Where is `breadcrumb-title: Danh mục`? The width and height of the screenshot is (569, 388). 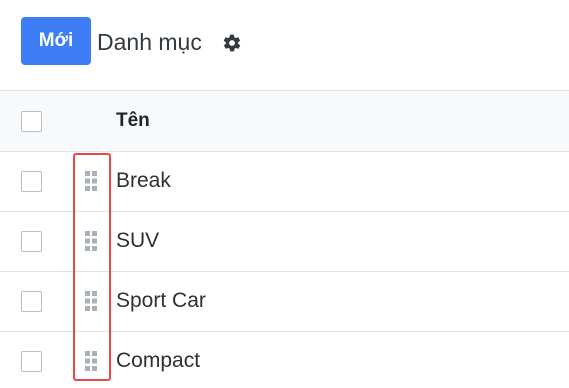
breadcrumb-title: Danh mục is located at coordinates (149, 42).